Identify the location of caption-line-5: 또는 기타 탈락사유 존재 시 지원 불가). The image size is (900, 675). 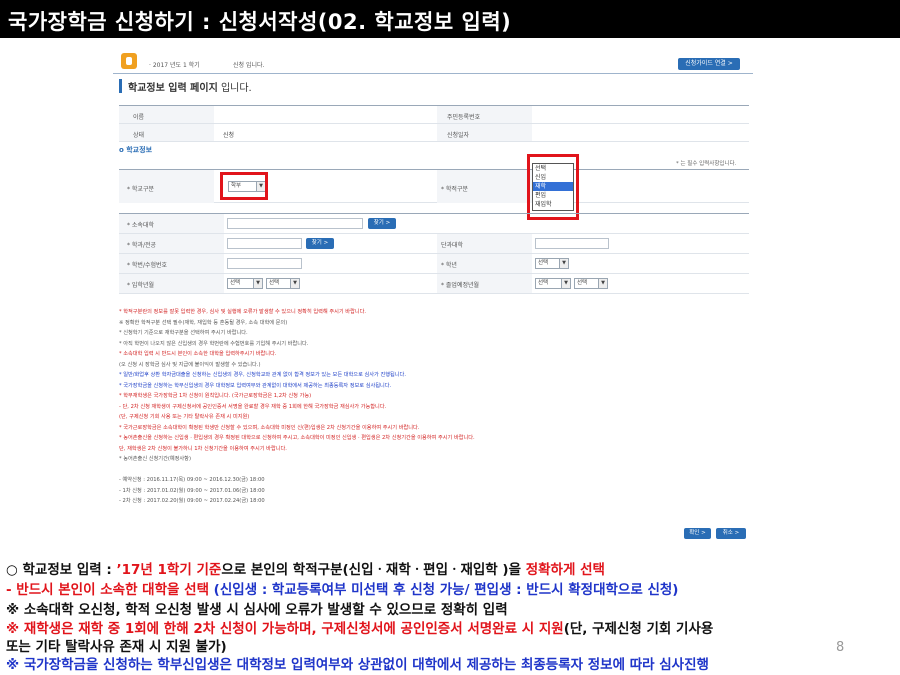
(116, 647).